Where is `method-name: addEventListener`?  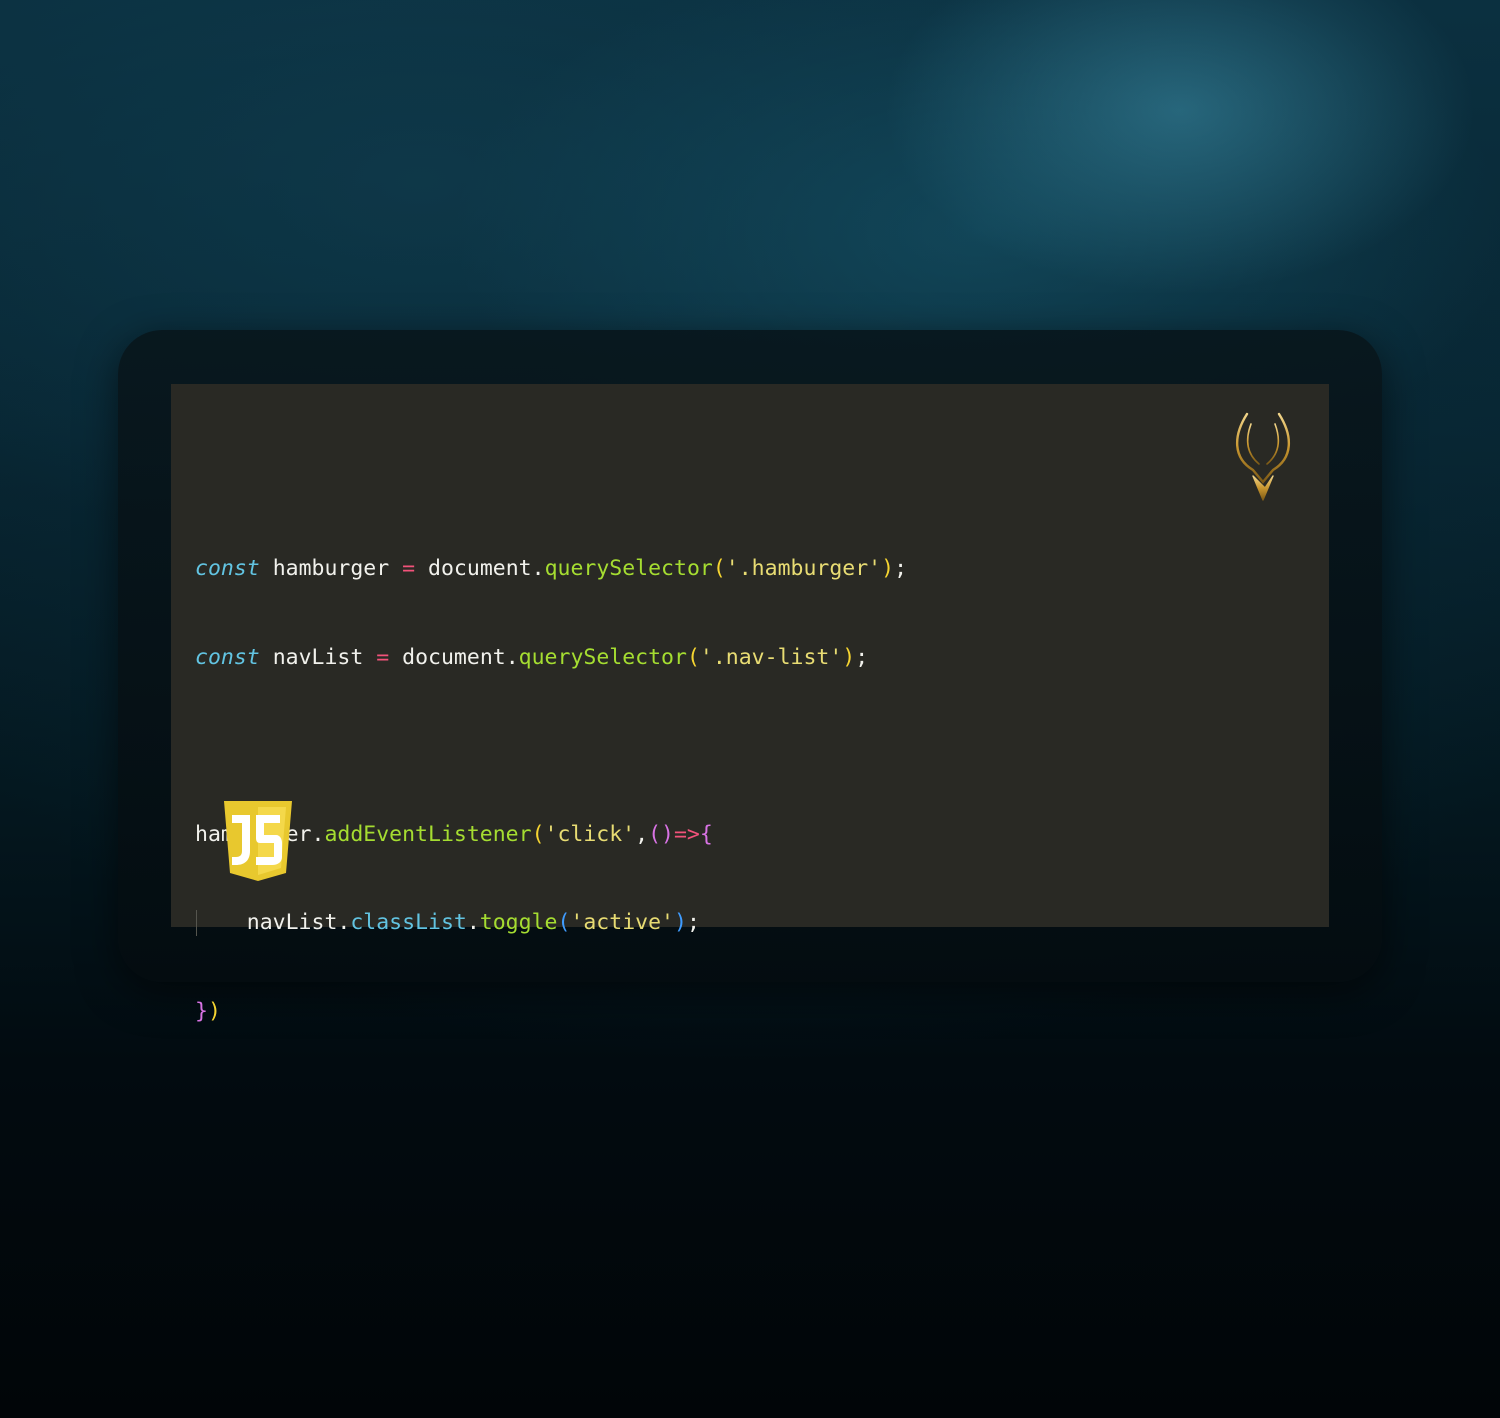 method-name: addEventListener is located at coordinates (428, 834).